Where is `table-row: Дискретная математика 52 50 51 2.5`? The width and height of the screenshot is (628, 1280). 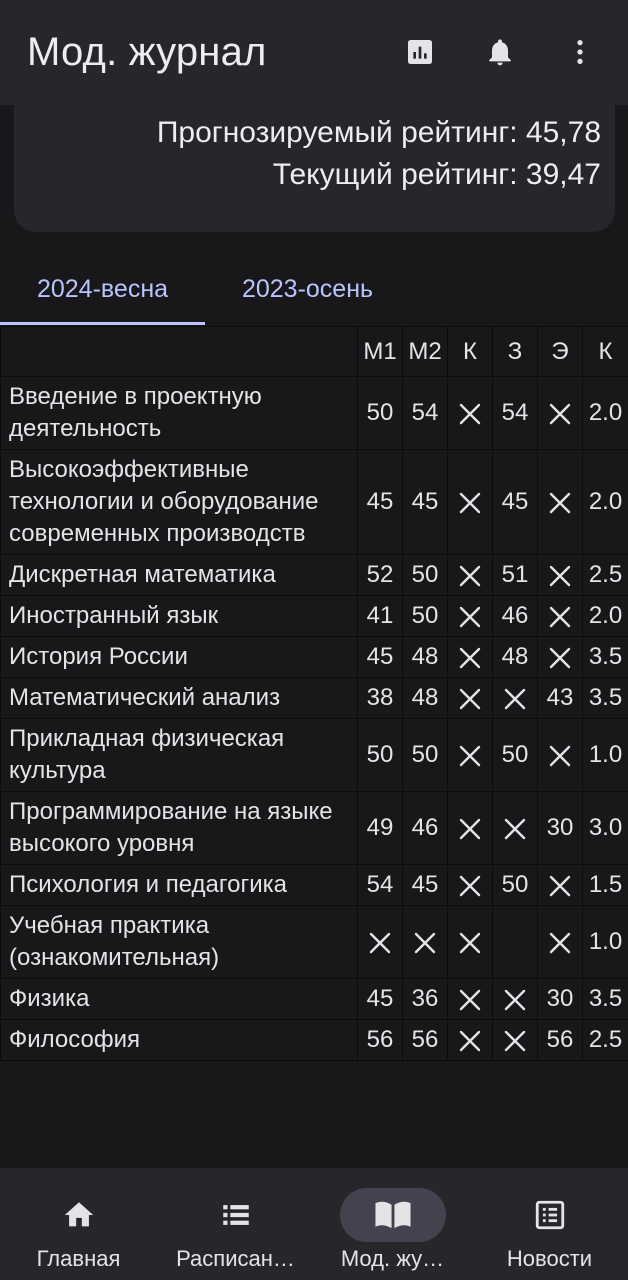 table-row: Дискретная математика 52 50 51 2.5 is located at coordinates (314, 575).